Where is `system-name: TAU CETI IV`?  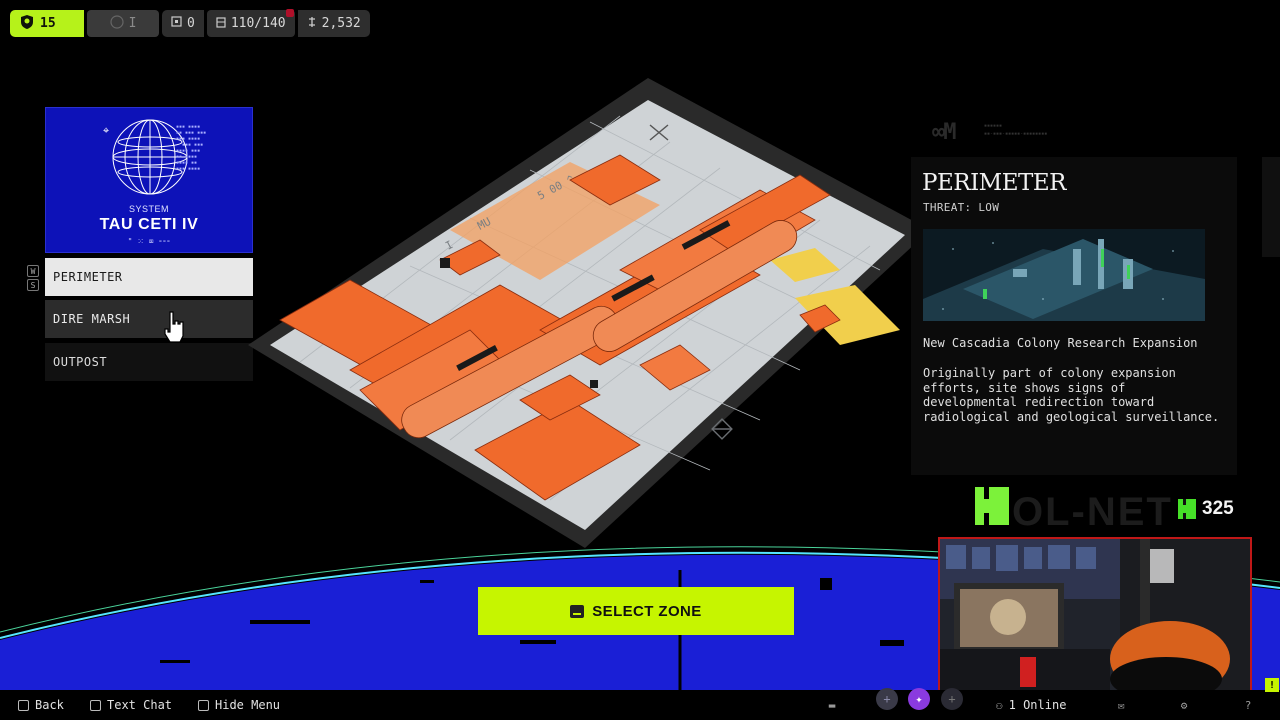 system-name: TAU CETI IV is located at coordinates (149, 224).